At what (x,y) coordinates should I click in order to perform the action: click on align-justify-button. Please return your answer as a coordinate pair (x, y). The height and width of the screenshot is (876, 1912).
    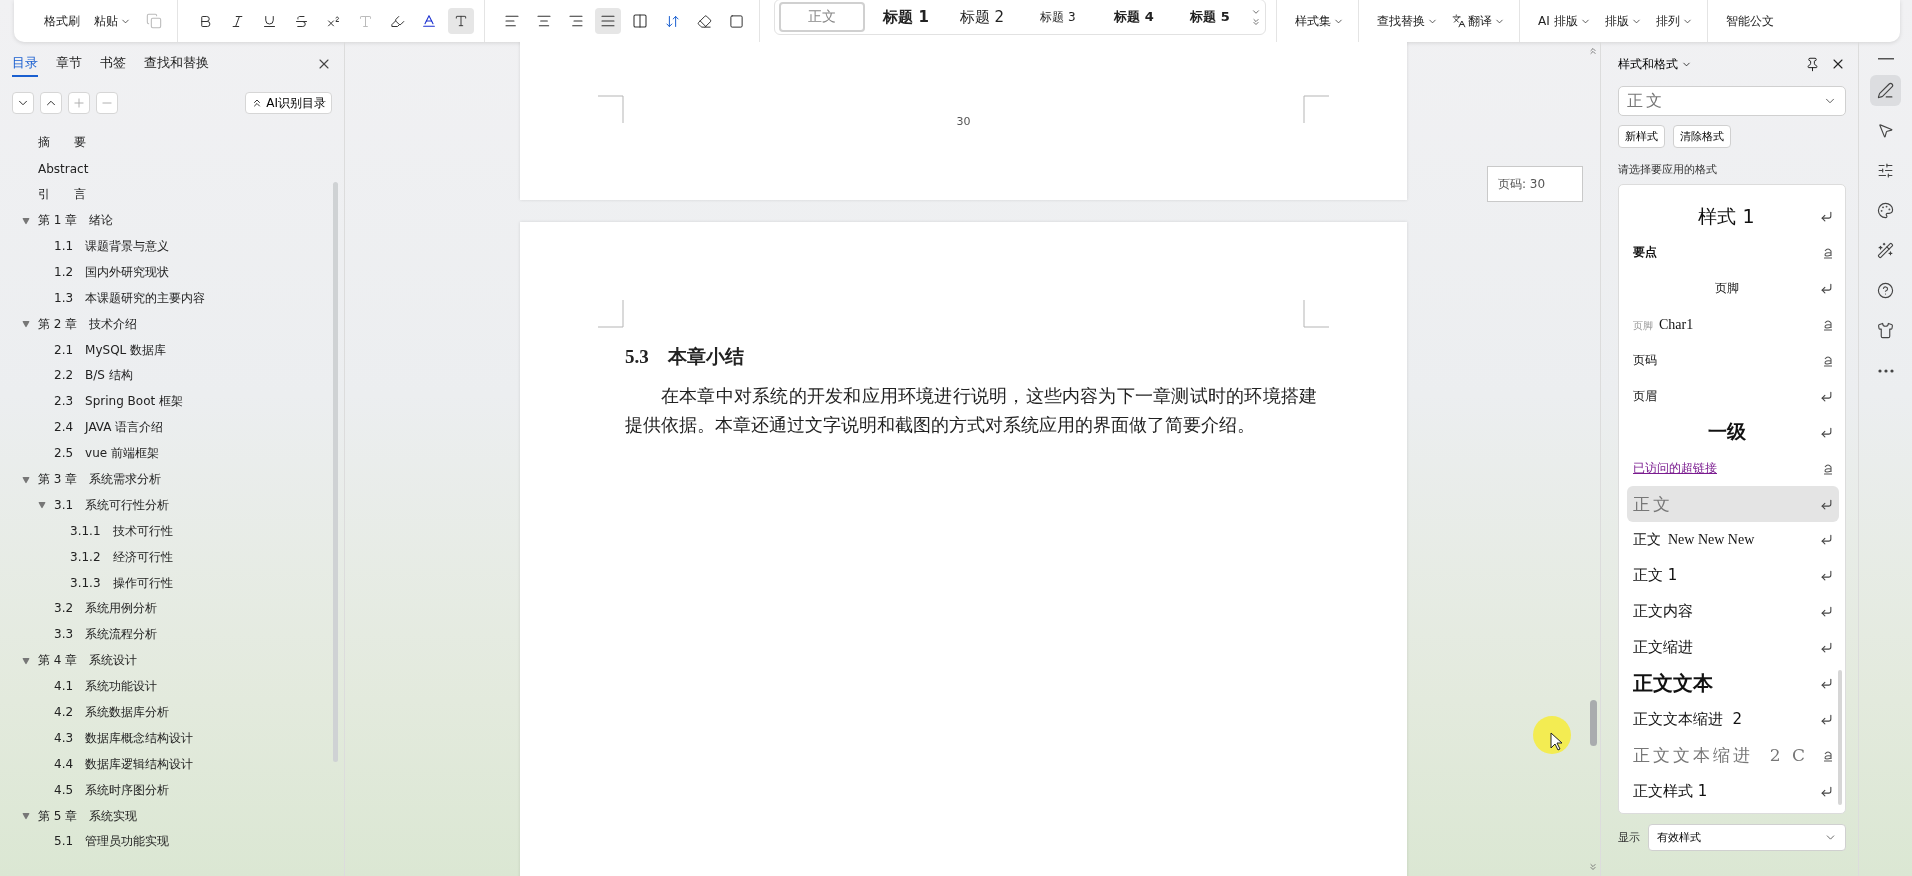
    Looking at the image, I should click on (608, 21).